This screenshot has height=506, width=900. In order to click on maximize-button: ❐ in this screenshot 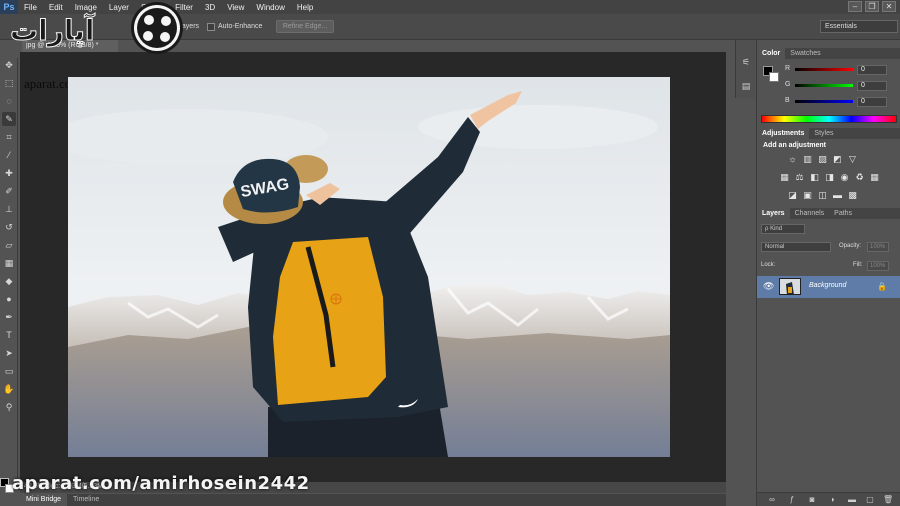, I will do `click(872, 6)`.